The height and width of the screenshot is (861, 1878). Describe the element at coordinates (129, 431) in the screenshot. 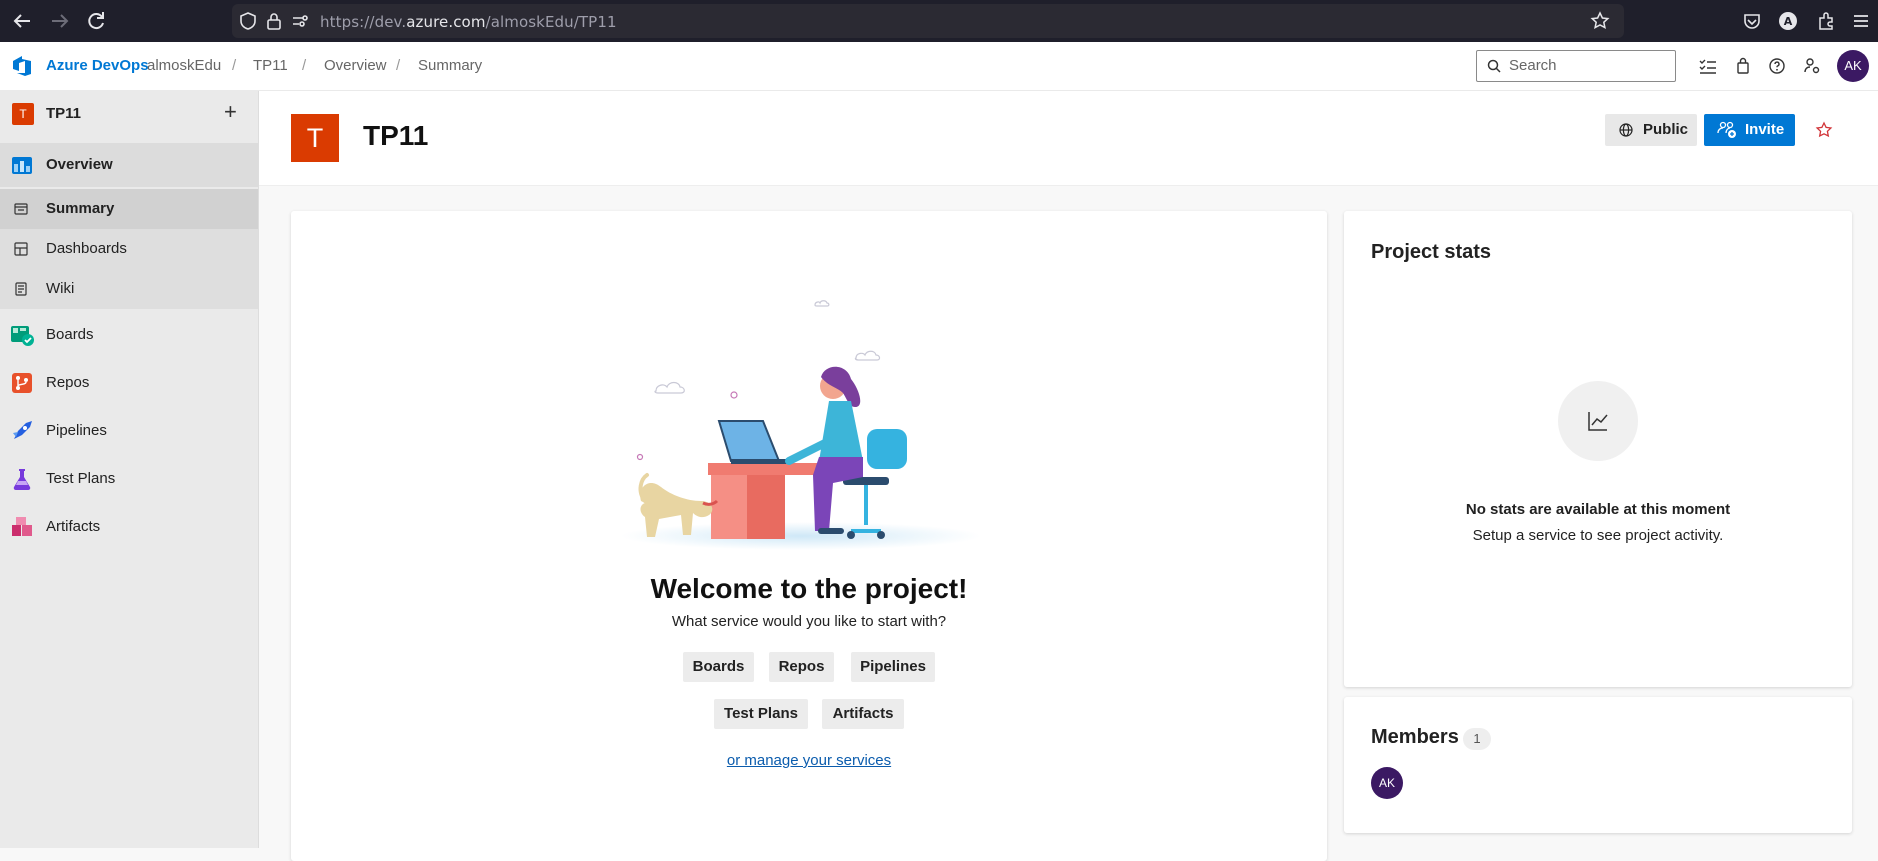

I see `sidebar-item-pipelines: Pipelines` at that location.